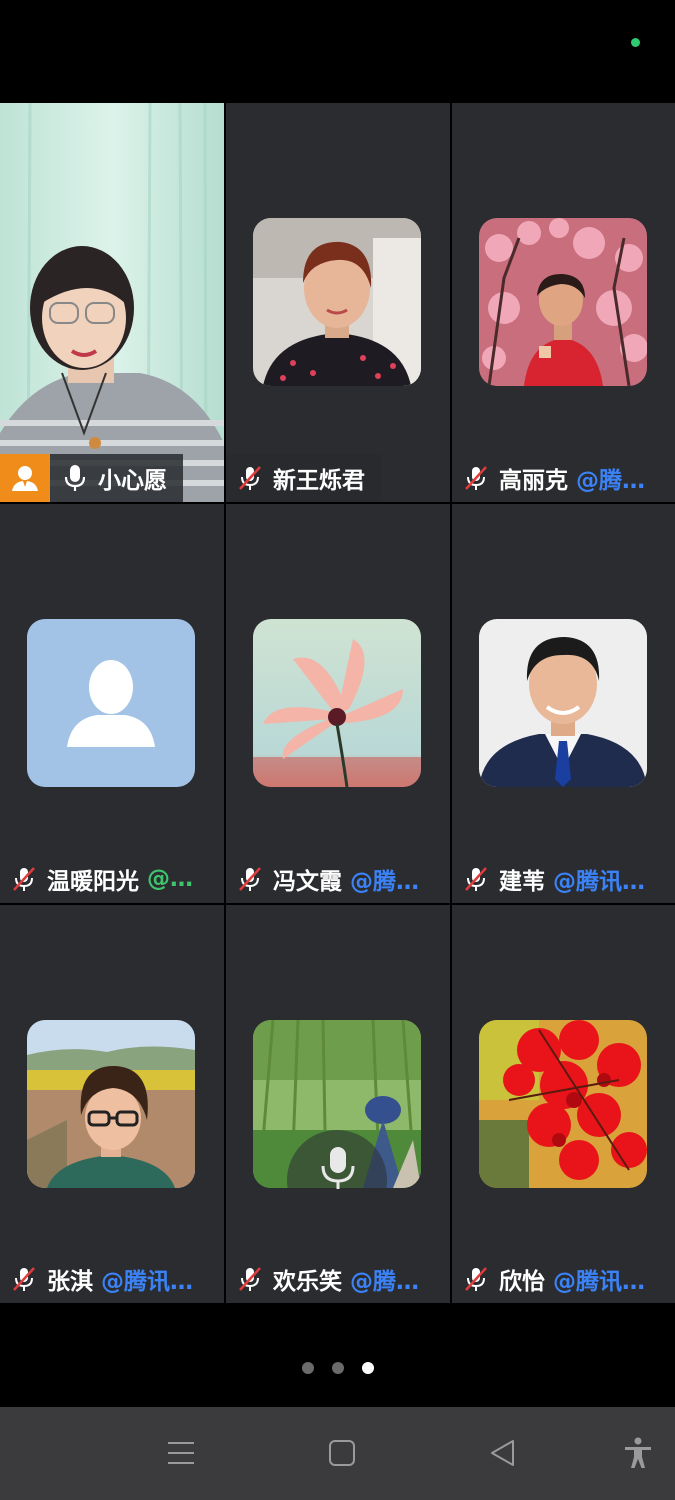  Describe the element at coordinates (533, 481) in the screenshot. I see `participant-name: 高丽克` at that location.